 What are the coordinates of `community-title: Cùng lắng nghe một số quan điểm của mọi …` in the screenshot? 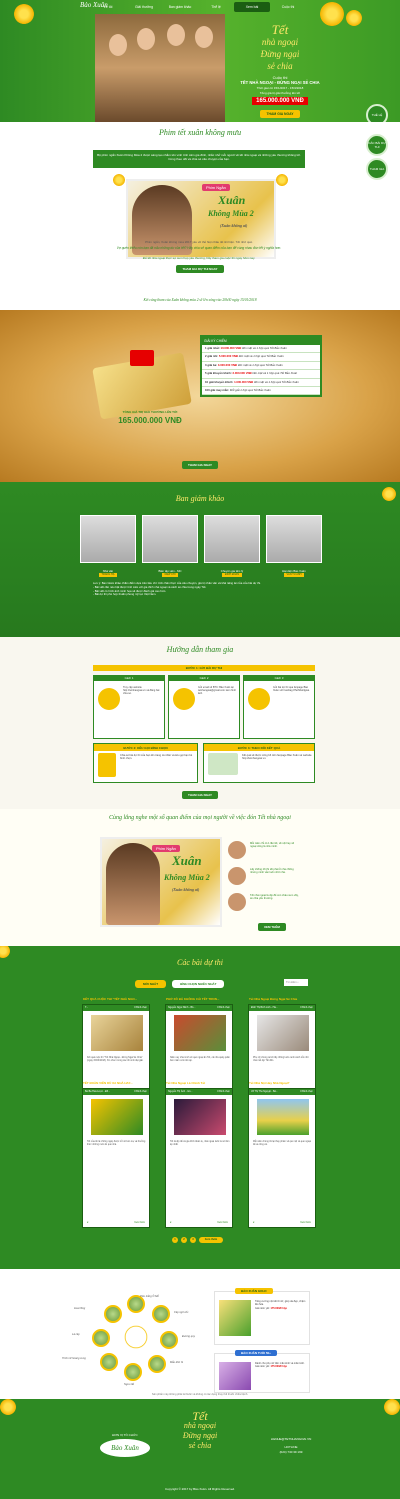 It's located at (200, 818).